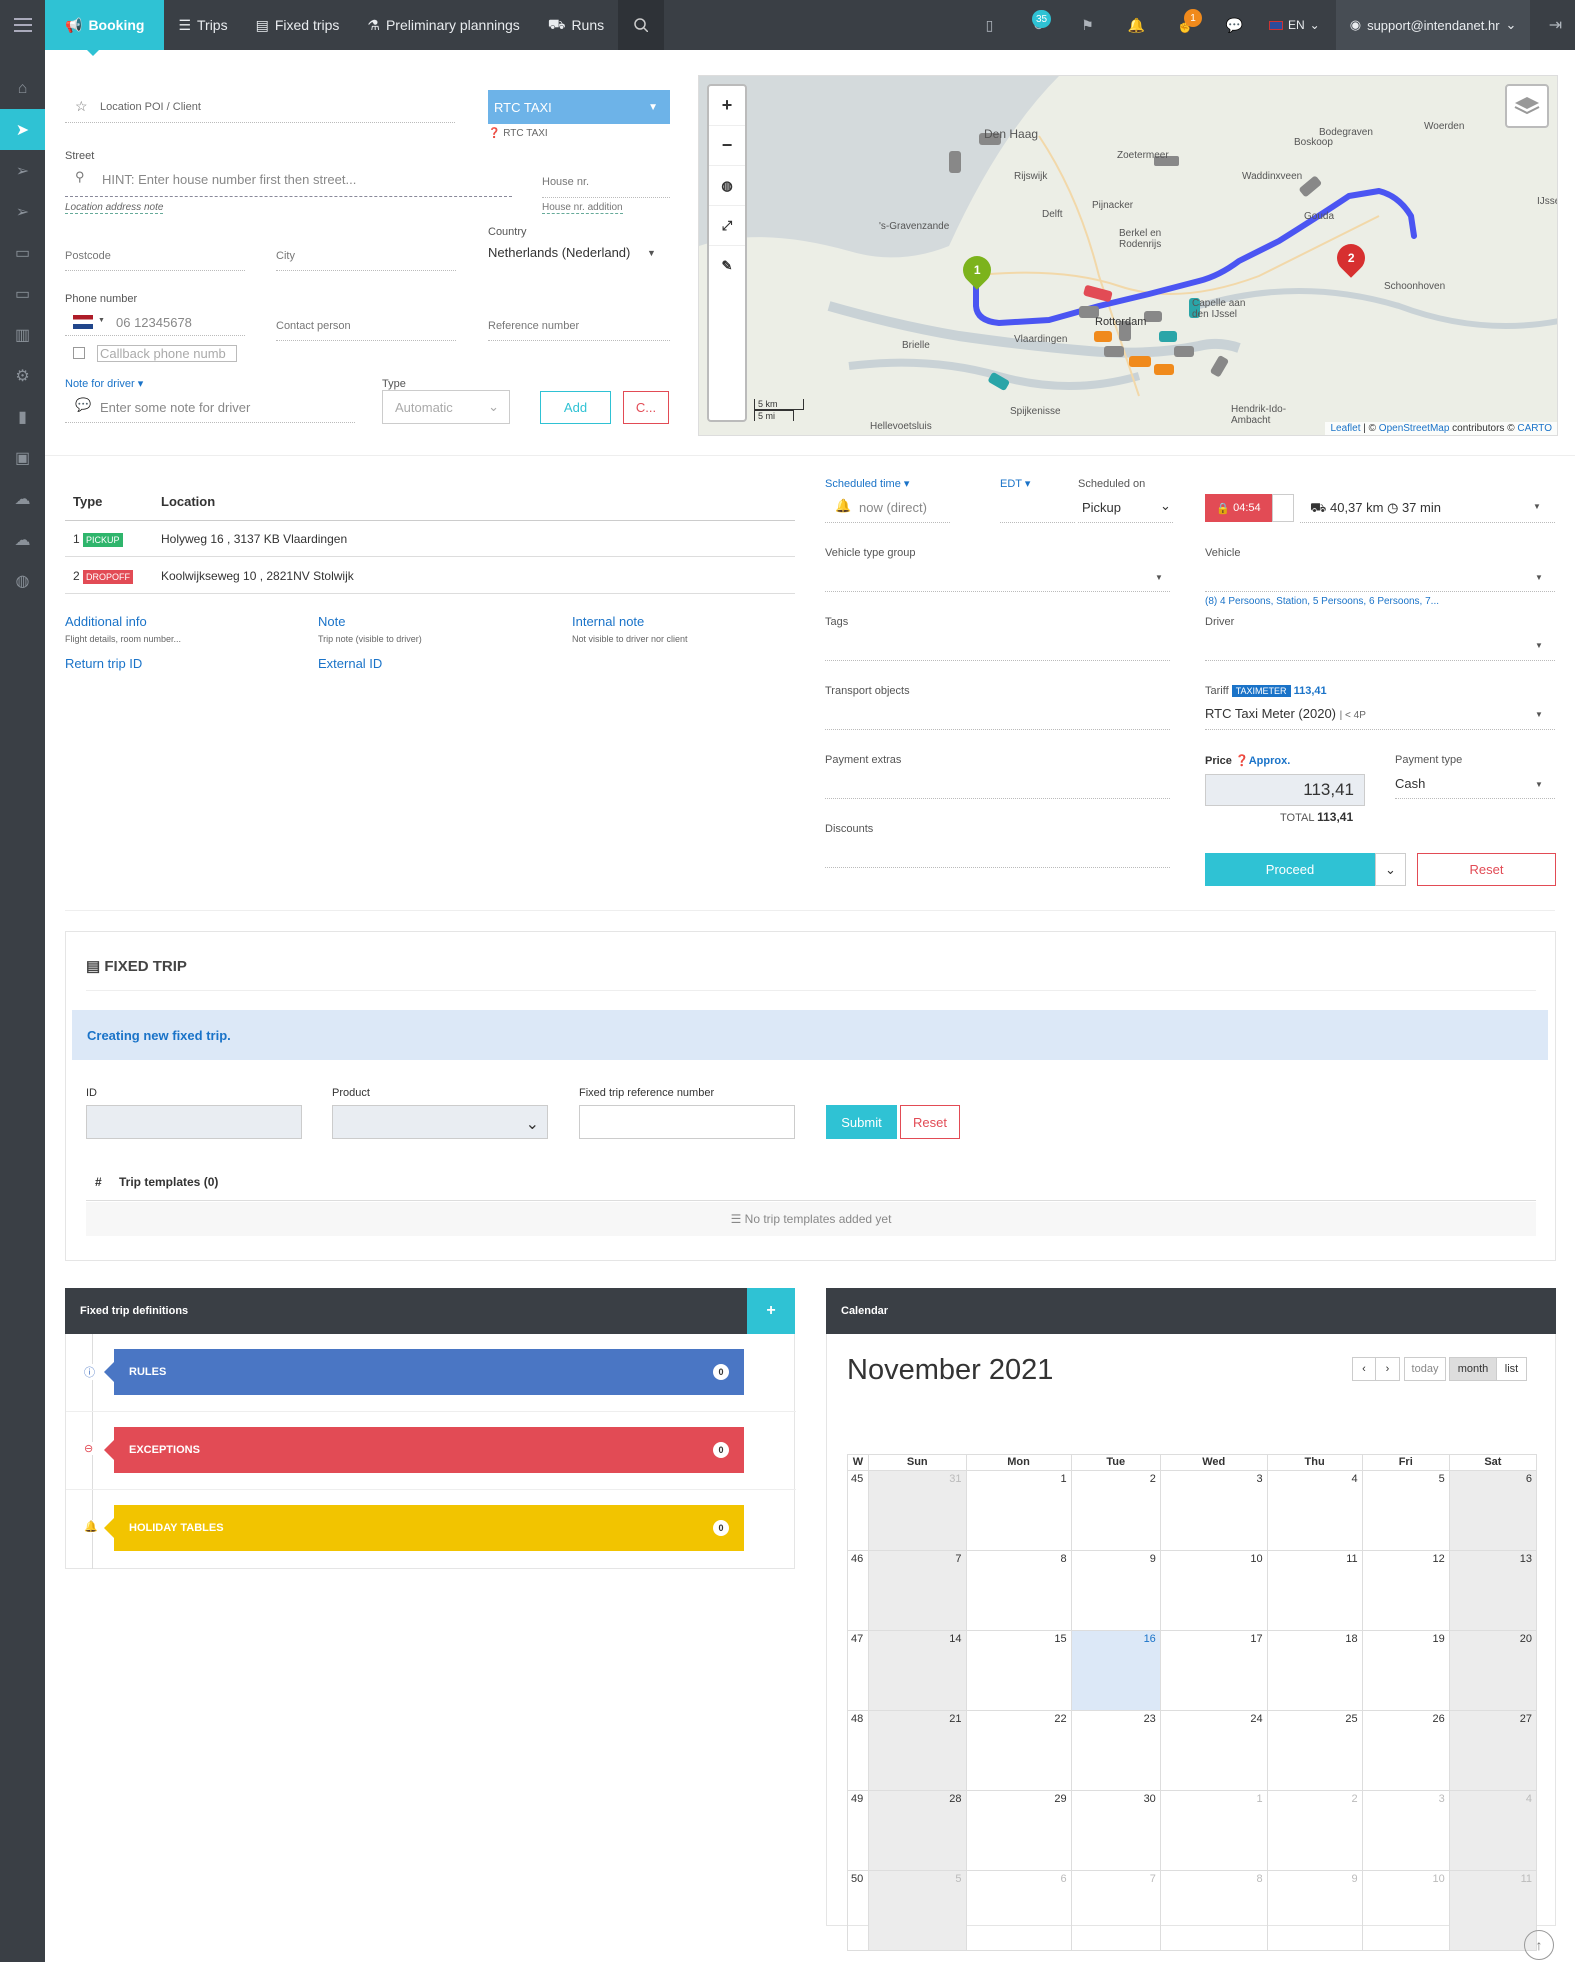  Describe the element at coordinates (1018, 1670) in the screenshot. I see `day-cell: 15` at that location.